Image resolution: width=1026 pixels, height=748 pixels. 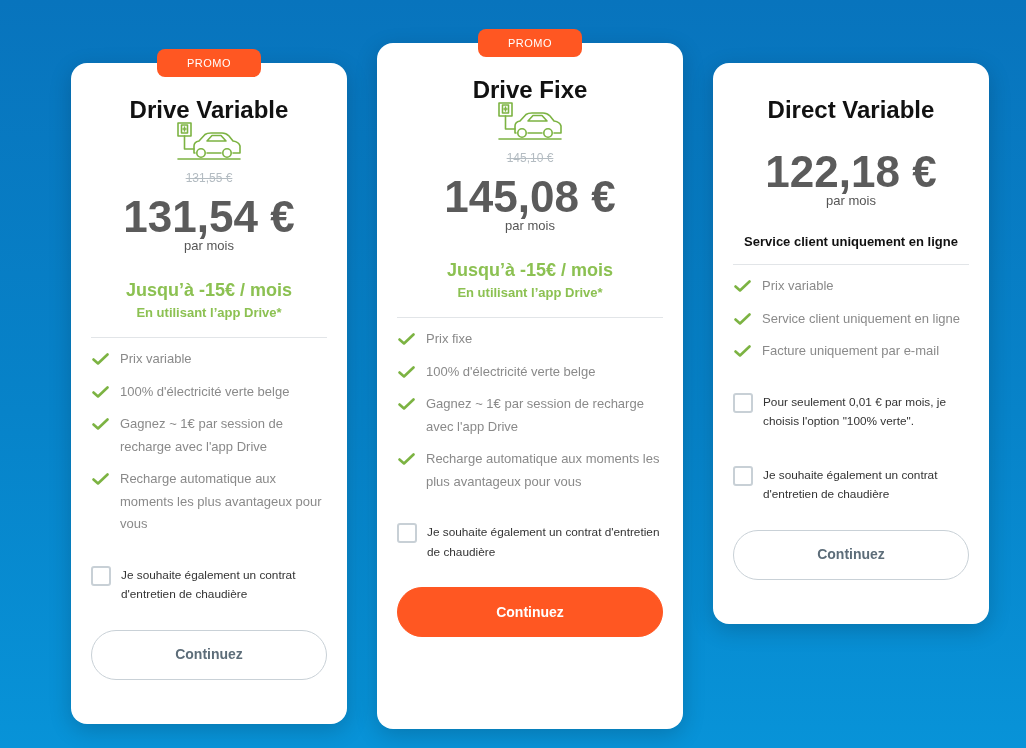 I want to click on checkbox-label: Pour seulement 0,01 € par mois, je choisis l'option "100% verte"., so click(x=855, y=411).